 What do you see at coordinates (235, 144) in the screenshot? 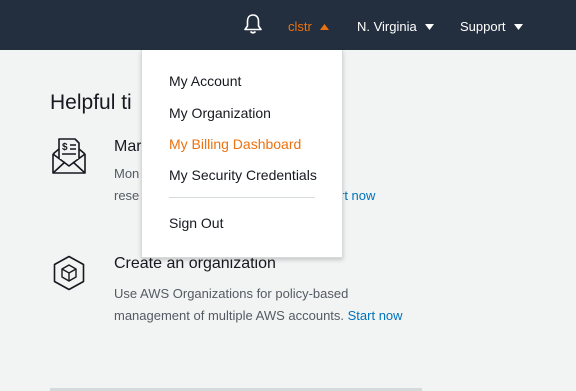
I see `menu-item-my-billing-dashboard: My Billing Dashboard` at bounding box center [235, 144].